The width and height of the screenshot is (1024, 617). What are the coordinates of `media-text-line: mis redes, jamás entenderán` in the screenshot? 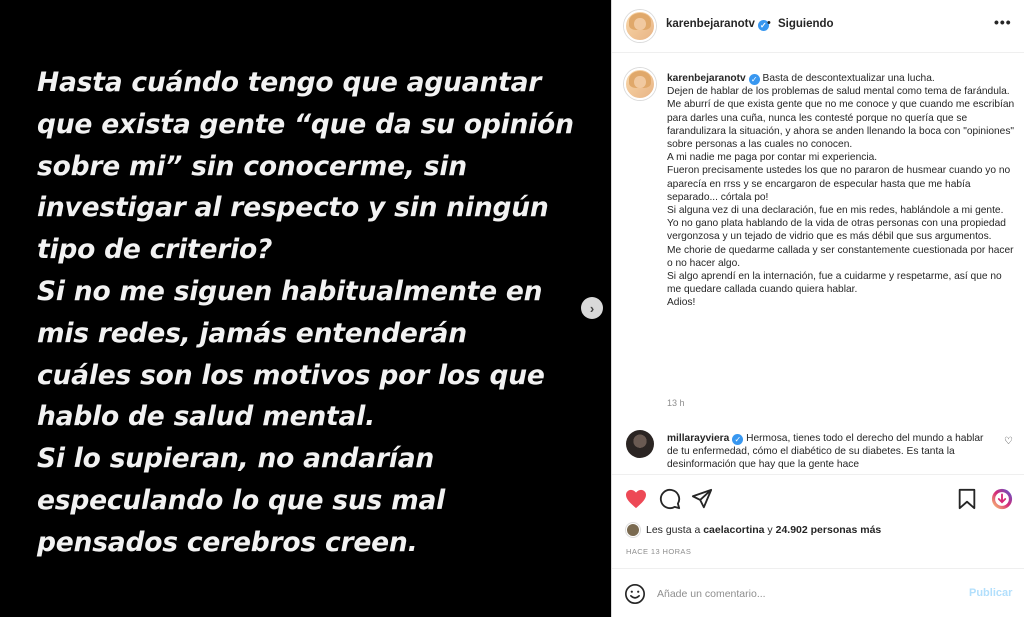 It's located at (252, 333).